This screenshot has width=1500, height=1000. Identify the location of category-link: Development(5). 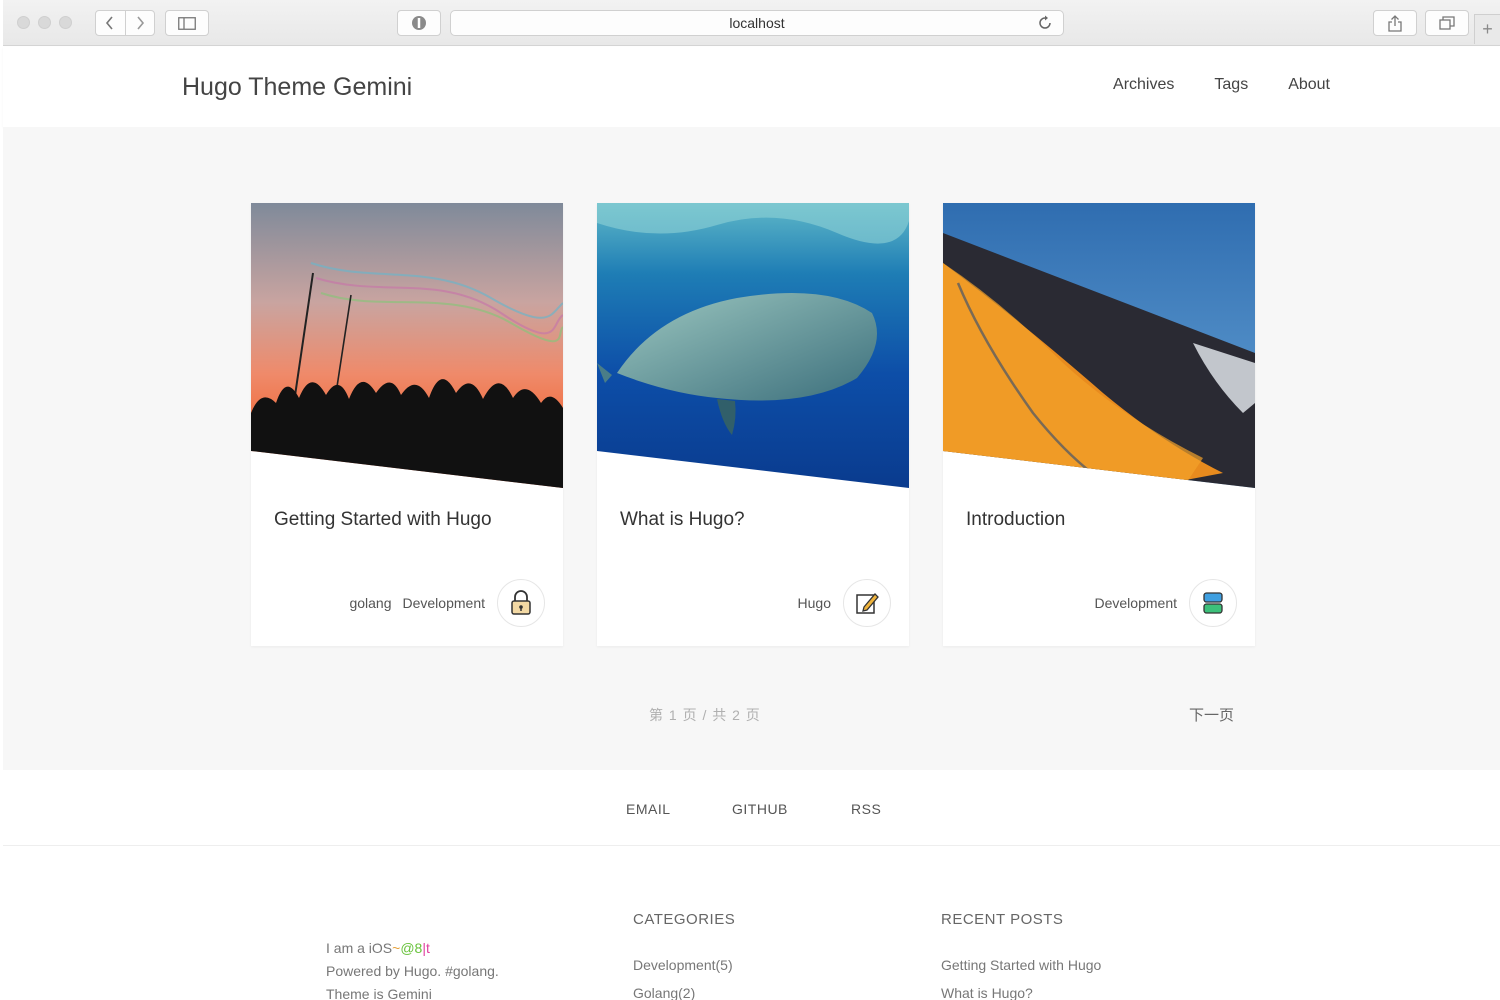
(683, 965).